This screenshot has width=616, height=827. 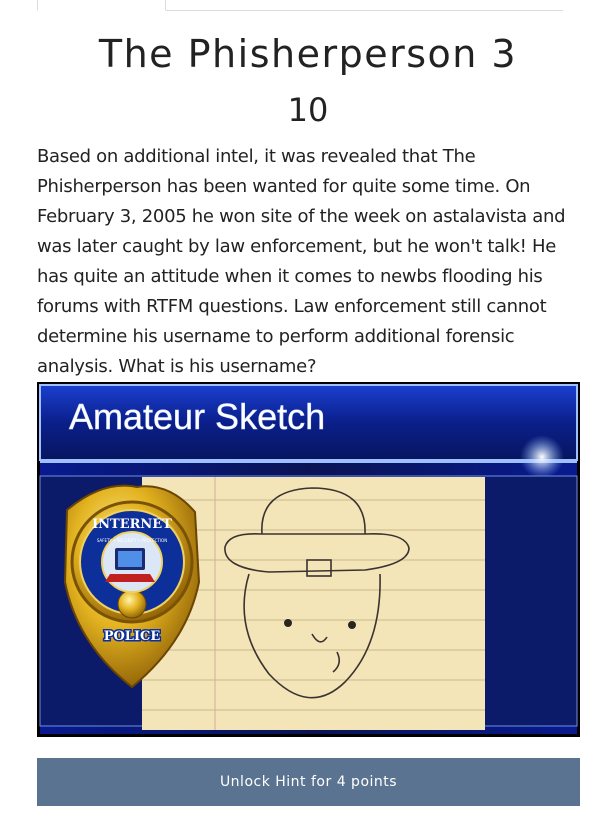 I want to click on unlock-hint-button: Unlock Hint for 4 points, so click(x=308, y=782).